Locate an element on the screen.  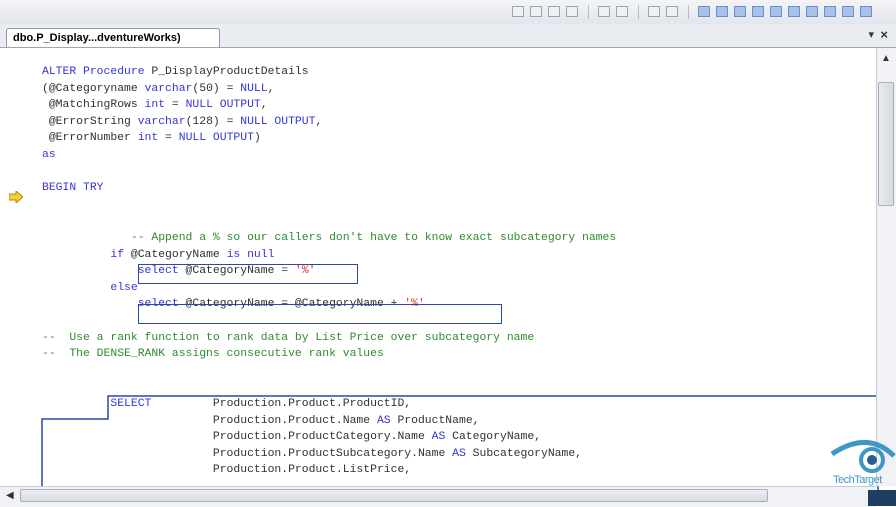
code-token: ALTER Procedure is located at coordinates (97, 72).